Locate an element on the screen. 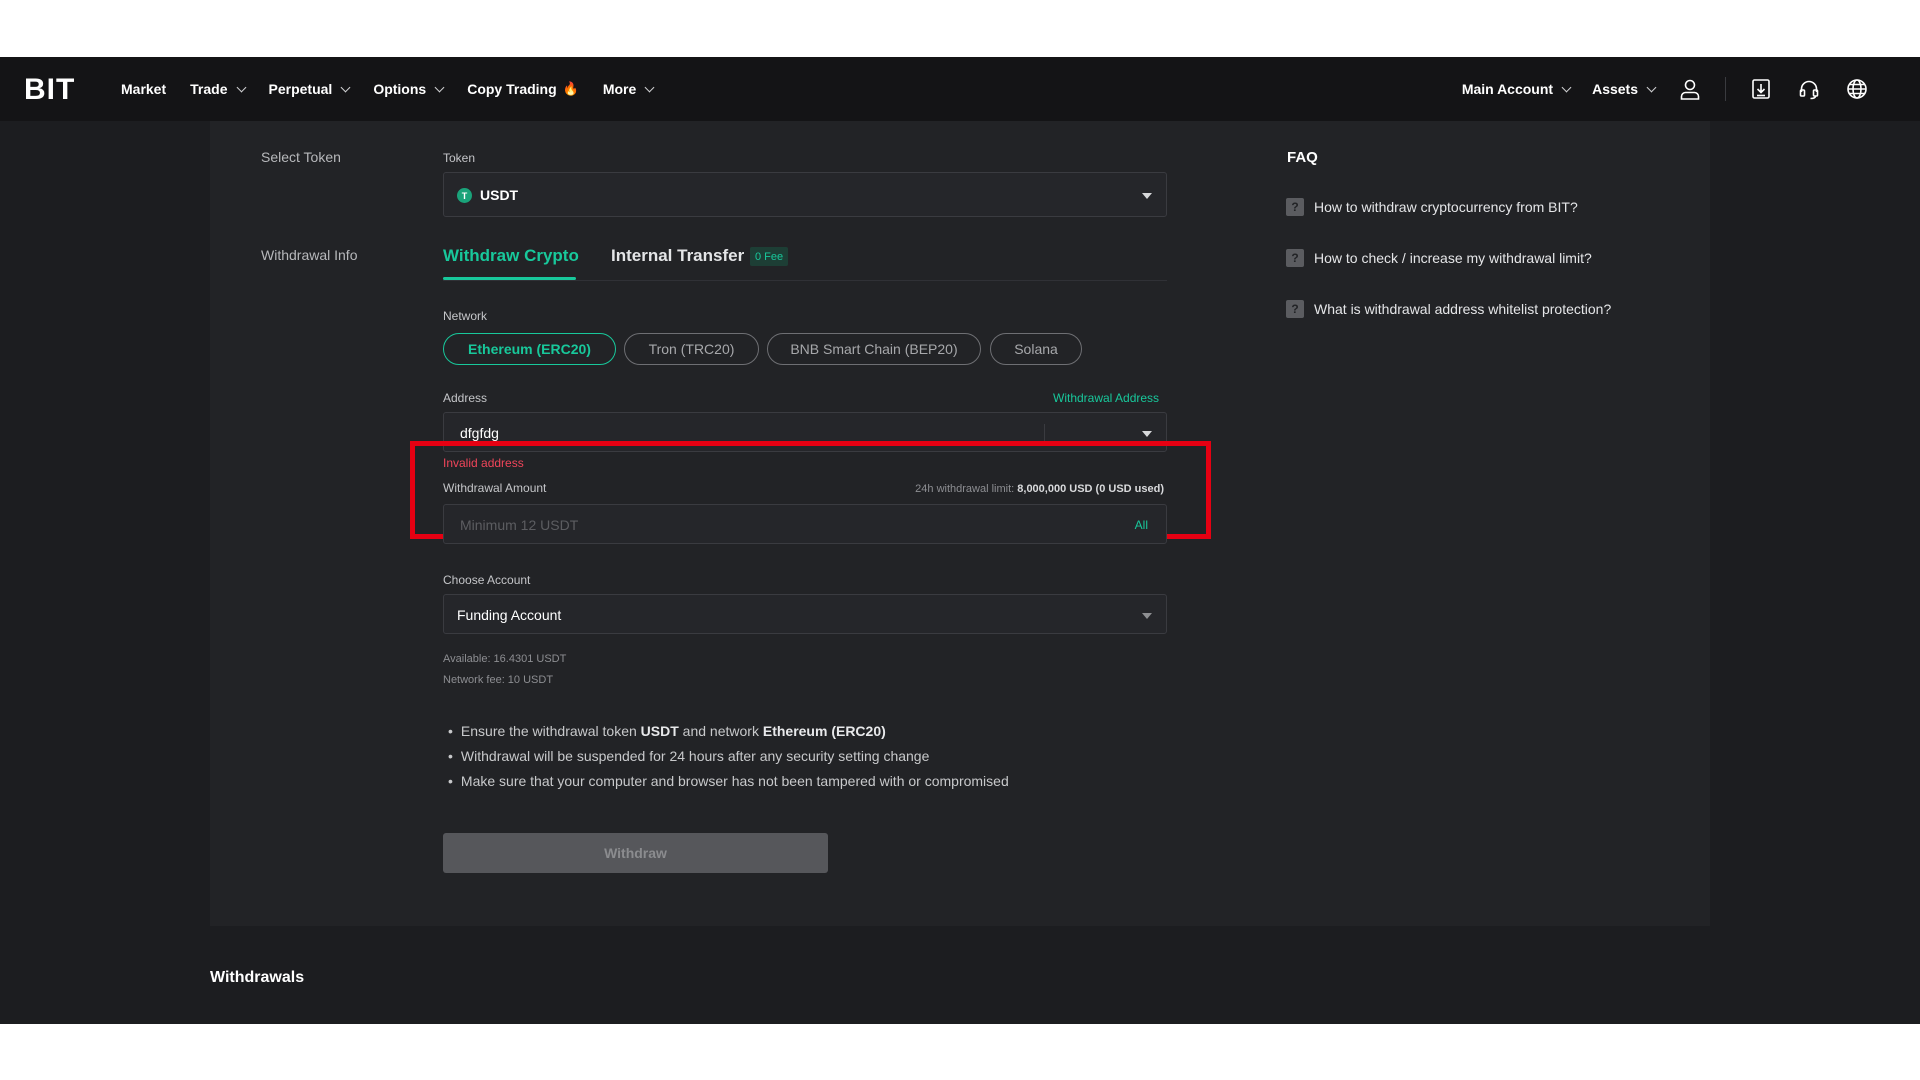 Image resolution: width=1920 pixels, height=1080 pixels. assets-menu: Assets is located at coordinates (1624, 89).